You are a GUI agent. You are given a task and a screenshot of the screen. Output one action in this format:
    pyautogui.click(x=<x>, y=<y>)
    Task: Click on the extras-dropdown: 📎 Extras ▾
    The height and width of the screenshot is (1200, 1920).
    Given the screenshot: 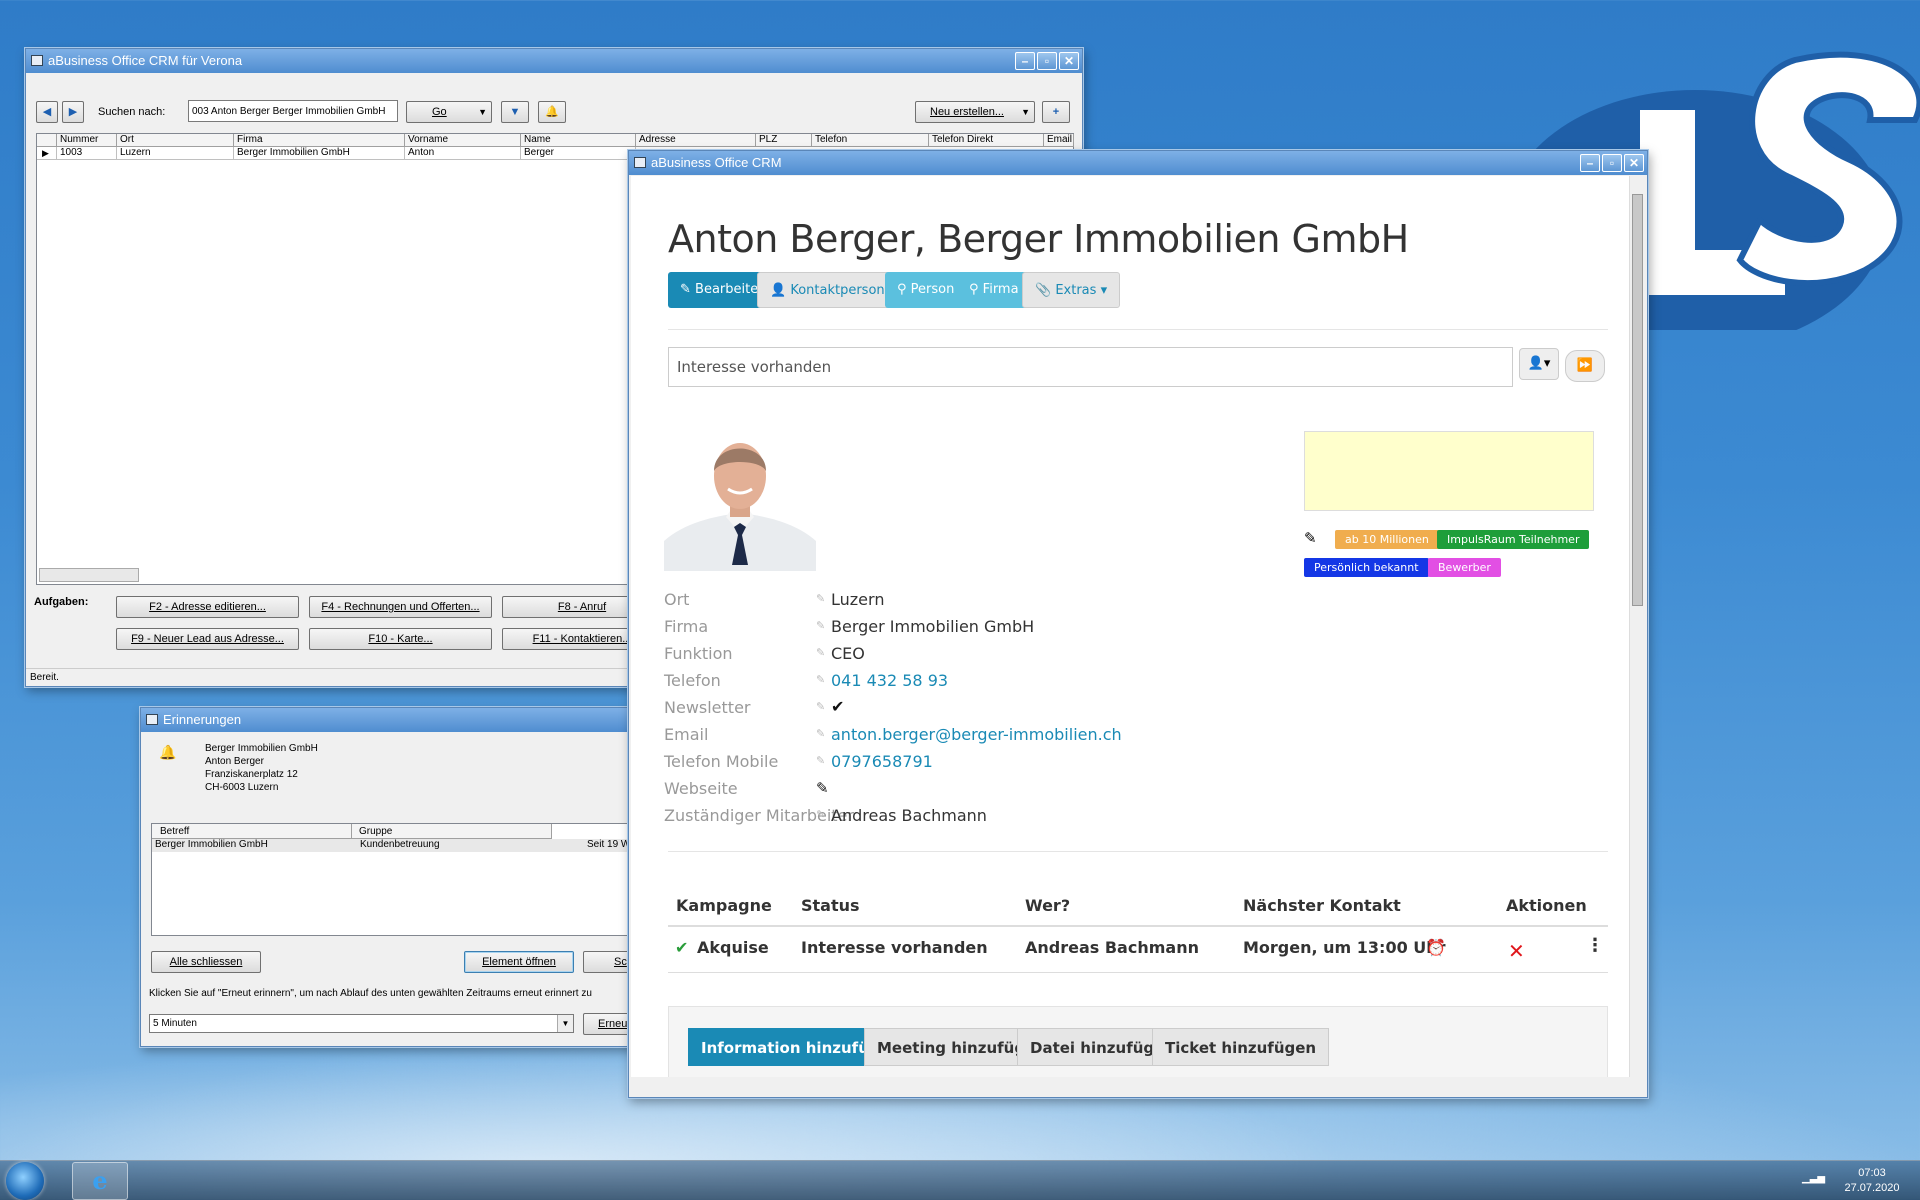 What is the action you would take?
    pyautogui.click(x=1071, y=290)
    